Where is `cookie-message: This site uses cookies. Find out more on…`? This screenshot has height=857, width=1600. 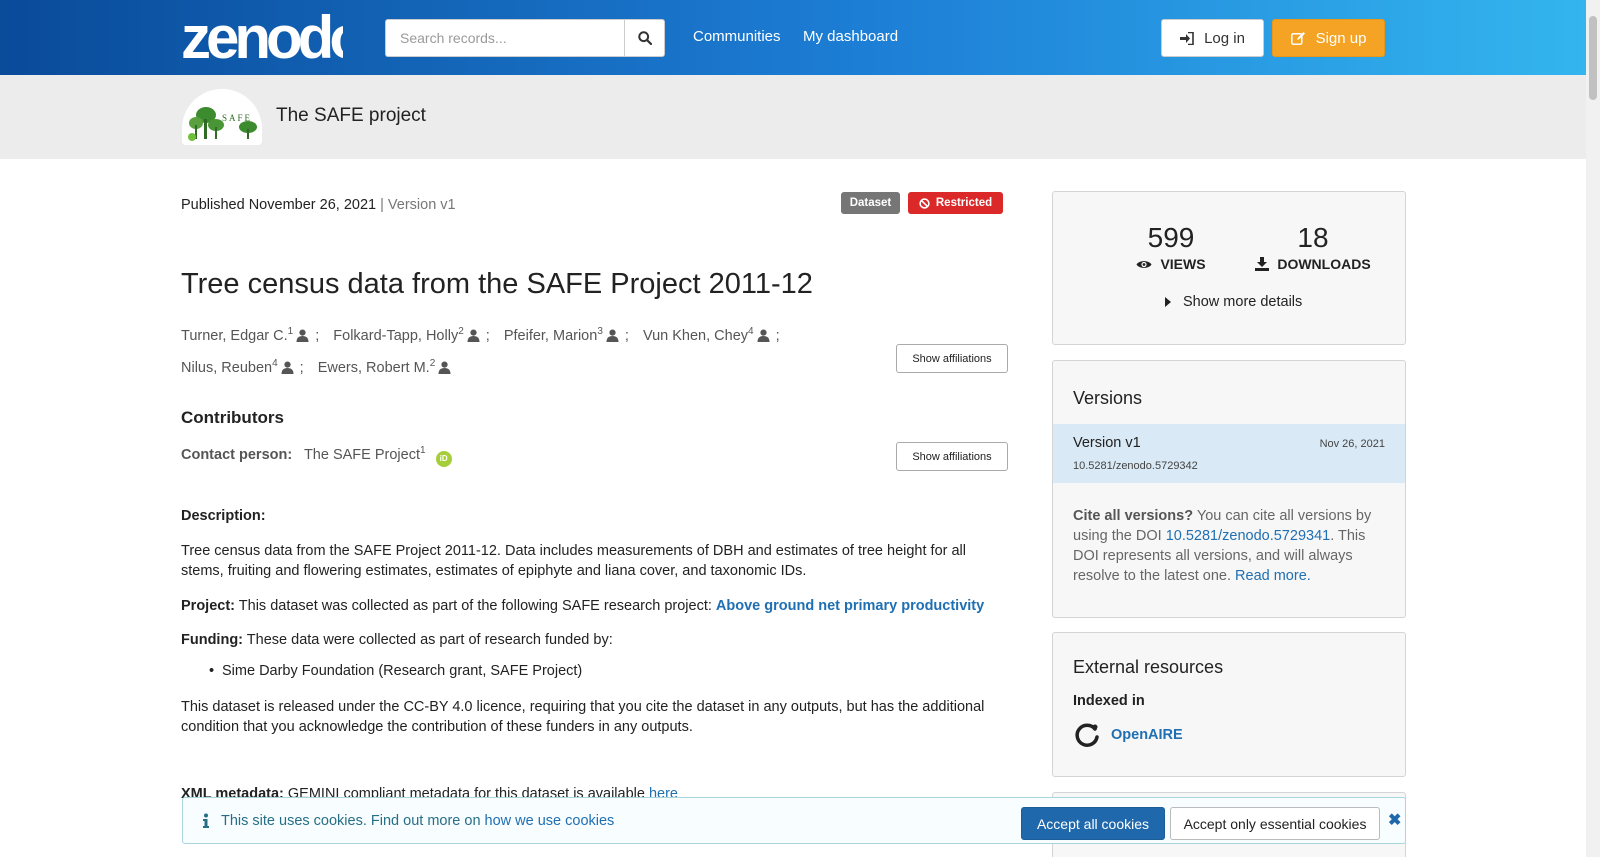
cookie-message: This site uses cookies. Find out more on… is located at coordinates (418, 821).